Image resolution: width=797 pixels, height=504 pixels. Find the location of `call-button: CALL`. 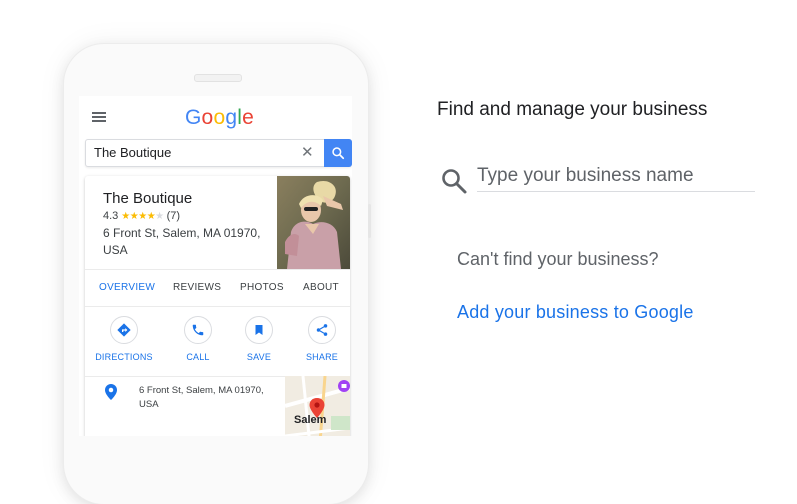

call-button: CALL is located at coordinates (198, 339).